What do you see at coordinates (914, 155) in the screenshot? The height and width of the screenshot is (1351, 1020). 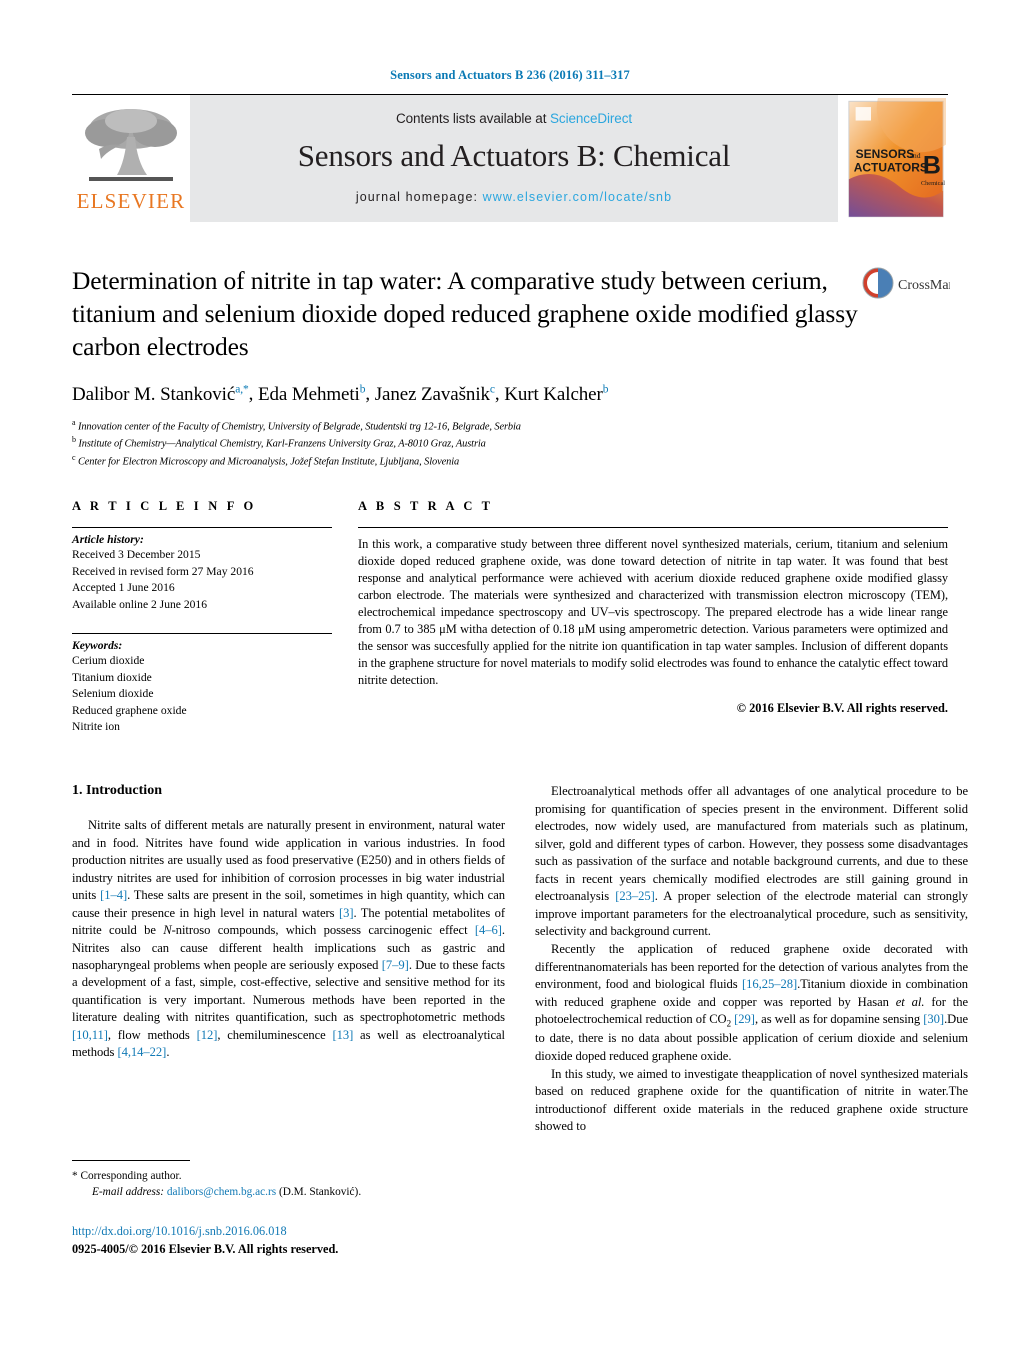 I see `svg-text: and` at bounding box center [914, 155].